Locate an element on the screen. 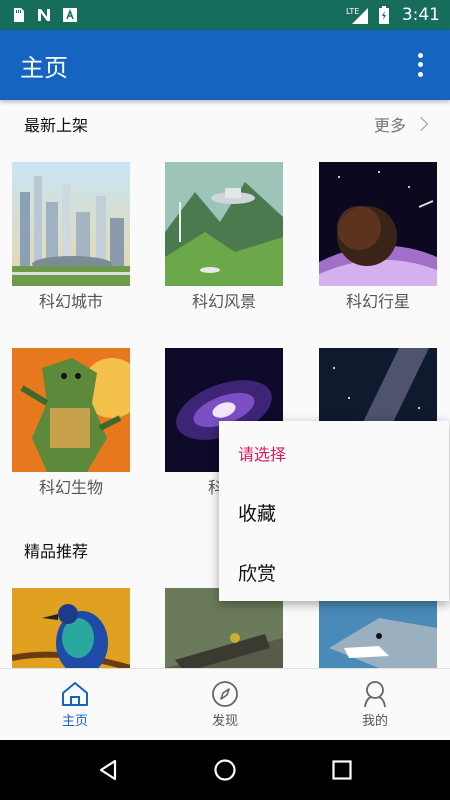  section-title-featured: 精品推荐 is located at coordinates (56, 551).